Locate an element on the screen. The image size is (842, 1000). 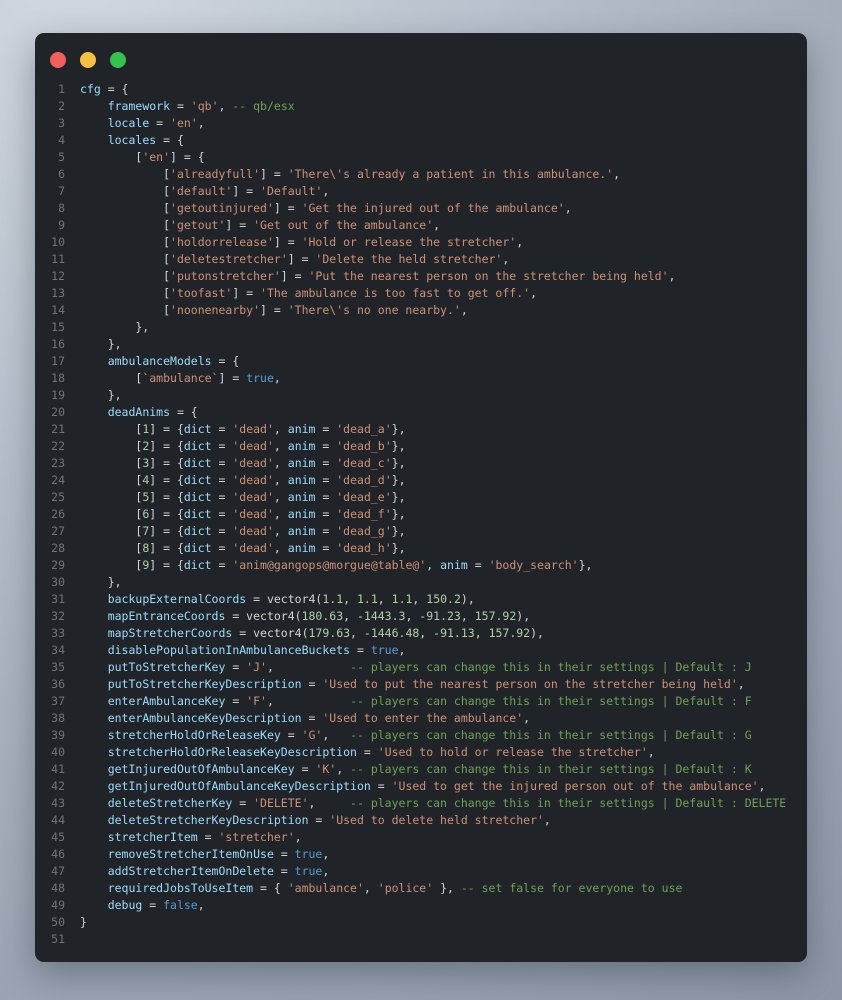
line-number: 27 is located at coordinates (58, 531).